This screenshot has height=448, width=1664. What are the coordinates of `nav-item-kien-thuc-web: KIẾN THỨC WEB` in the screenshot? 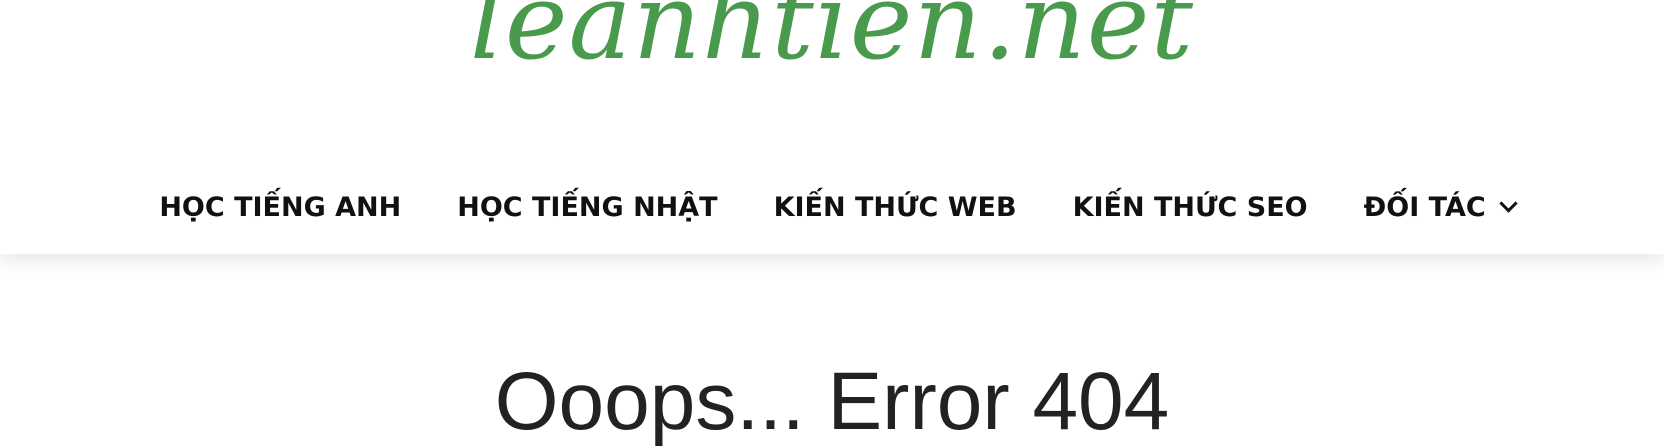 It's located at (895, 207).